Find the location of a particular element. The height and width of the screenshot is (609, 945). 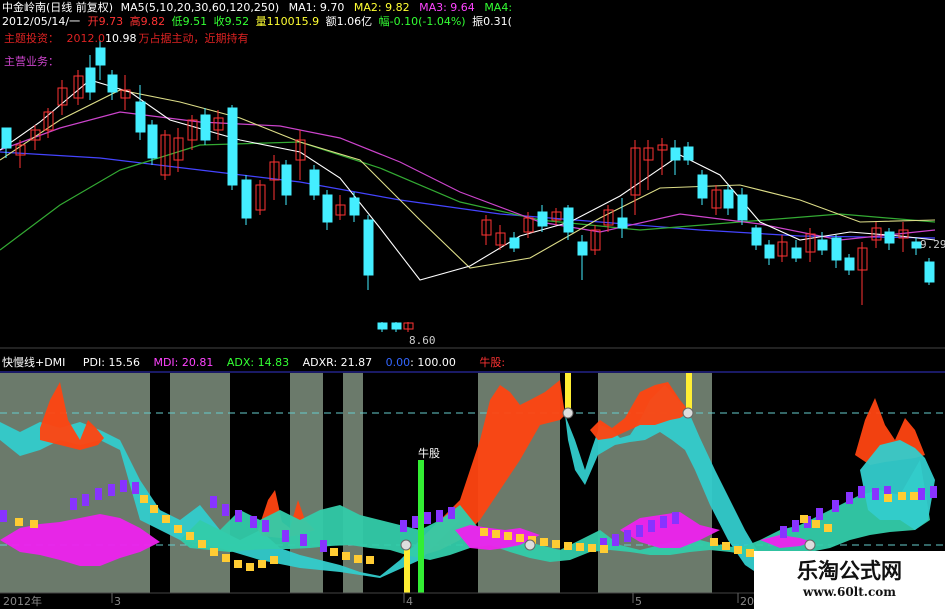

theme-label: 主题投资： is located at coordinates (31, 38).